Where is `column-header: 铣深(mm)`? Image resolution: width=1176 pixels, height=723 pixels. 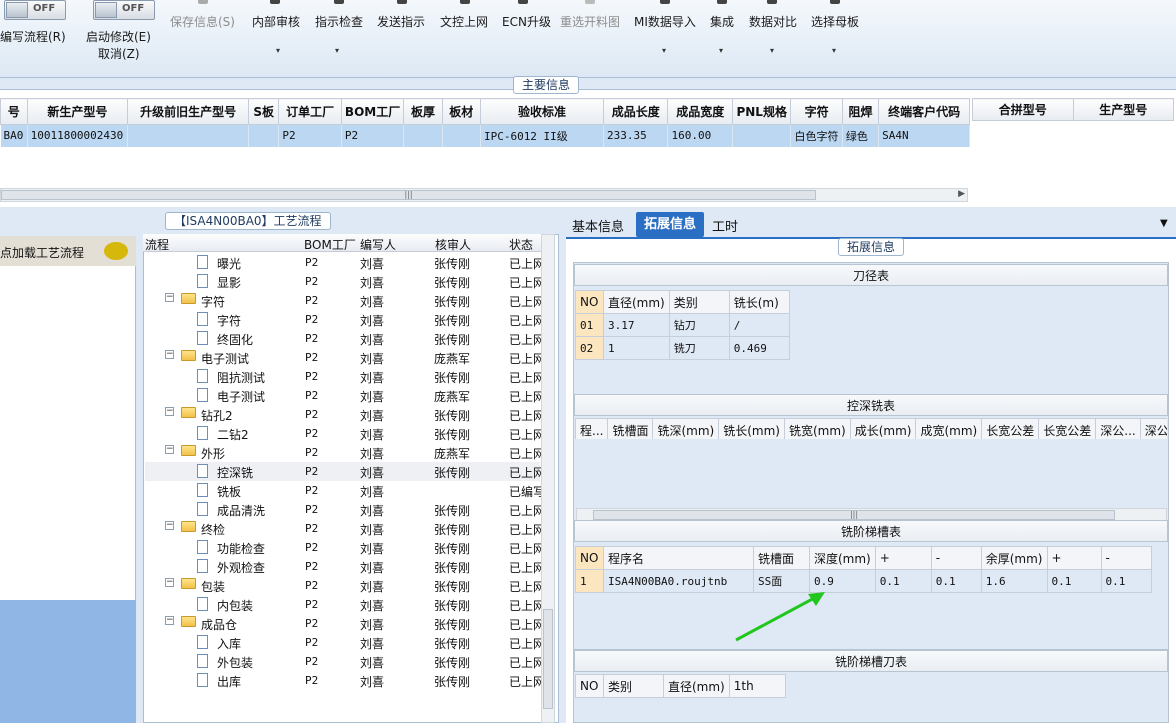 column-header: 铣深(mm) is located at coordinates (686, 428).